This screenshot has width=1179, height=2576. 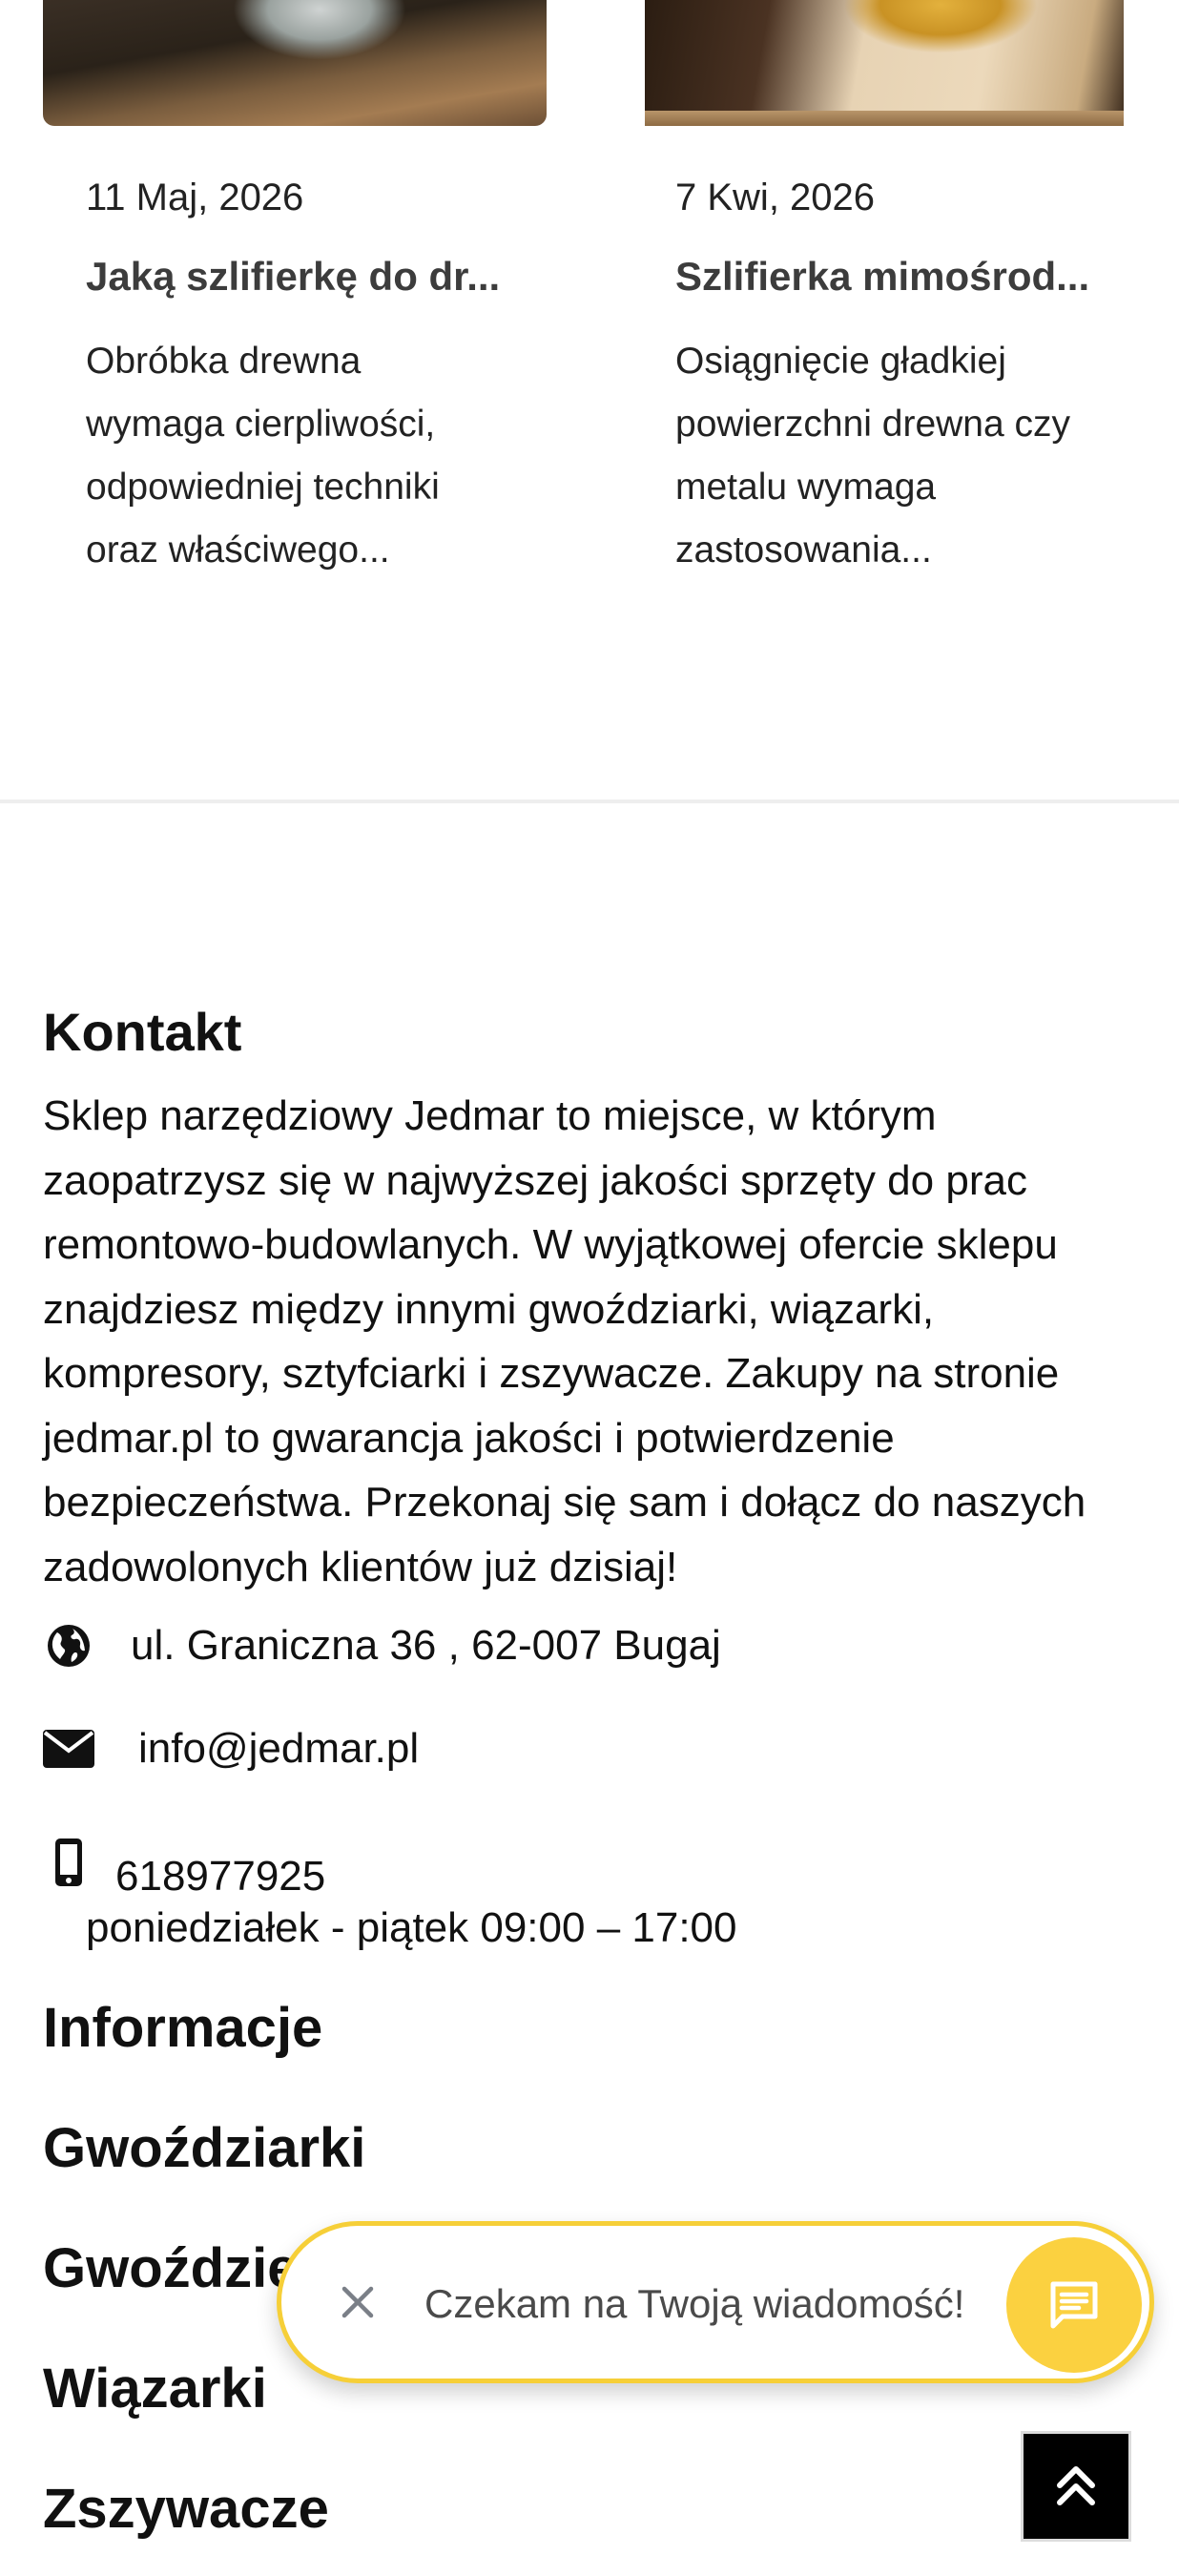 What do you see at coordinates (775, 197) in the screenshot?
I see `blog-card-date: 7 Kwi, 2026` at bounding box center [775, 197].